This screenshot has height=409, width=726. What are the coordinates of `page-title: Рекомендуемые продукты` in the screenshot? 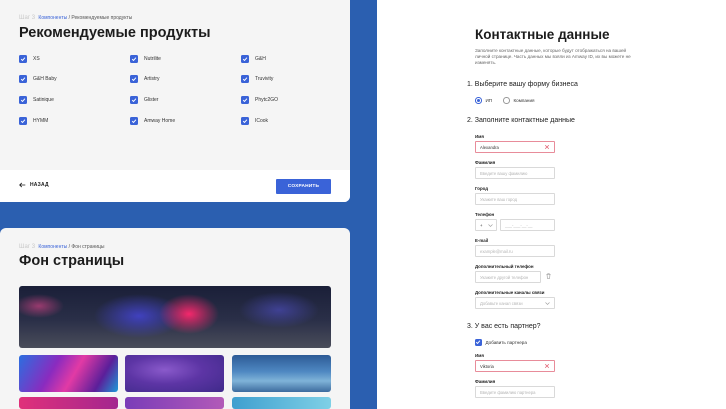 It's located at (115, 33).